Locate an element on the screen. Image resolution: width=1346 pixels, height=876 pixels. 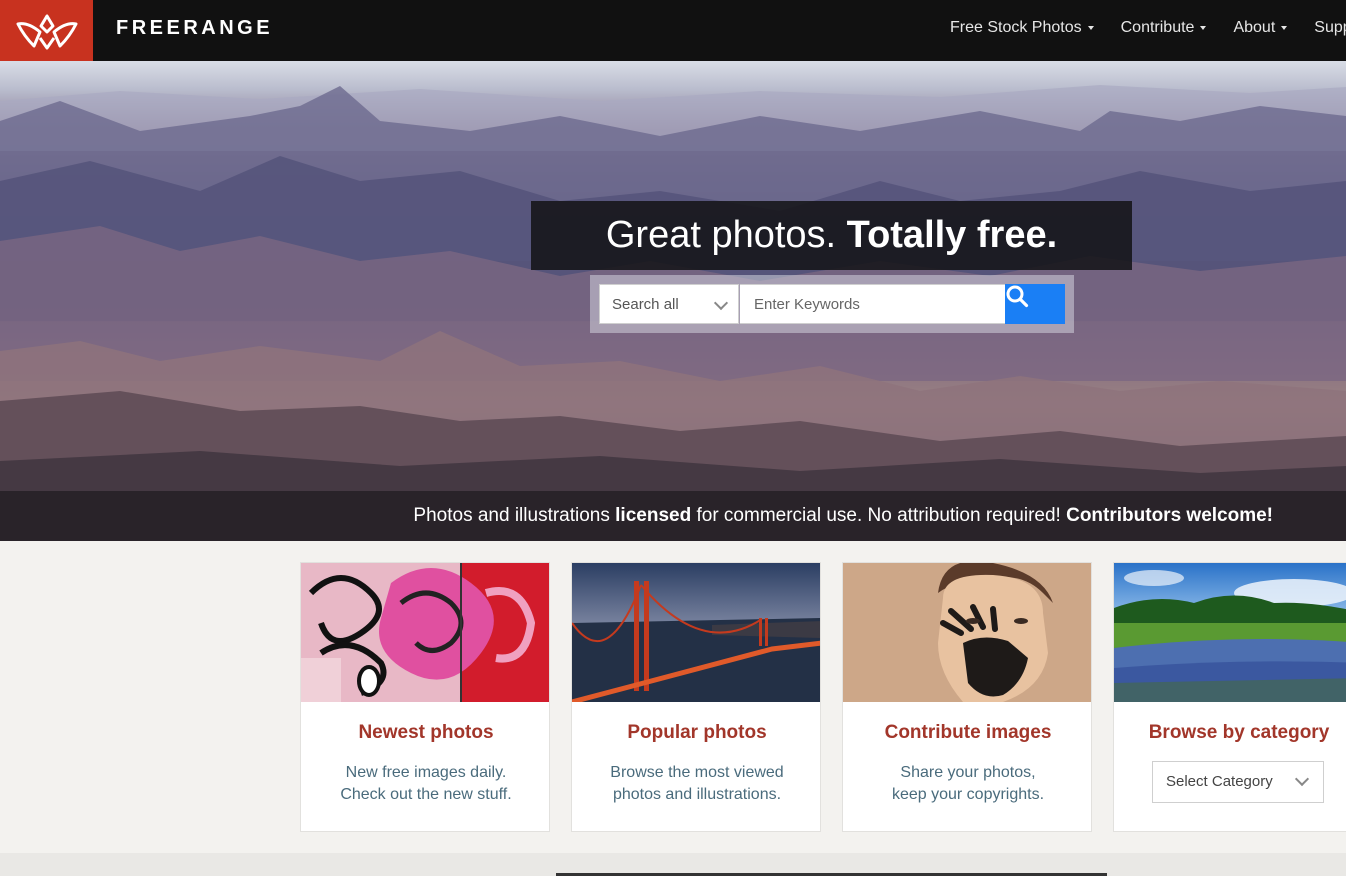
tagline-bold2: Contributors welcome! is located at coordinates (1169, 515).